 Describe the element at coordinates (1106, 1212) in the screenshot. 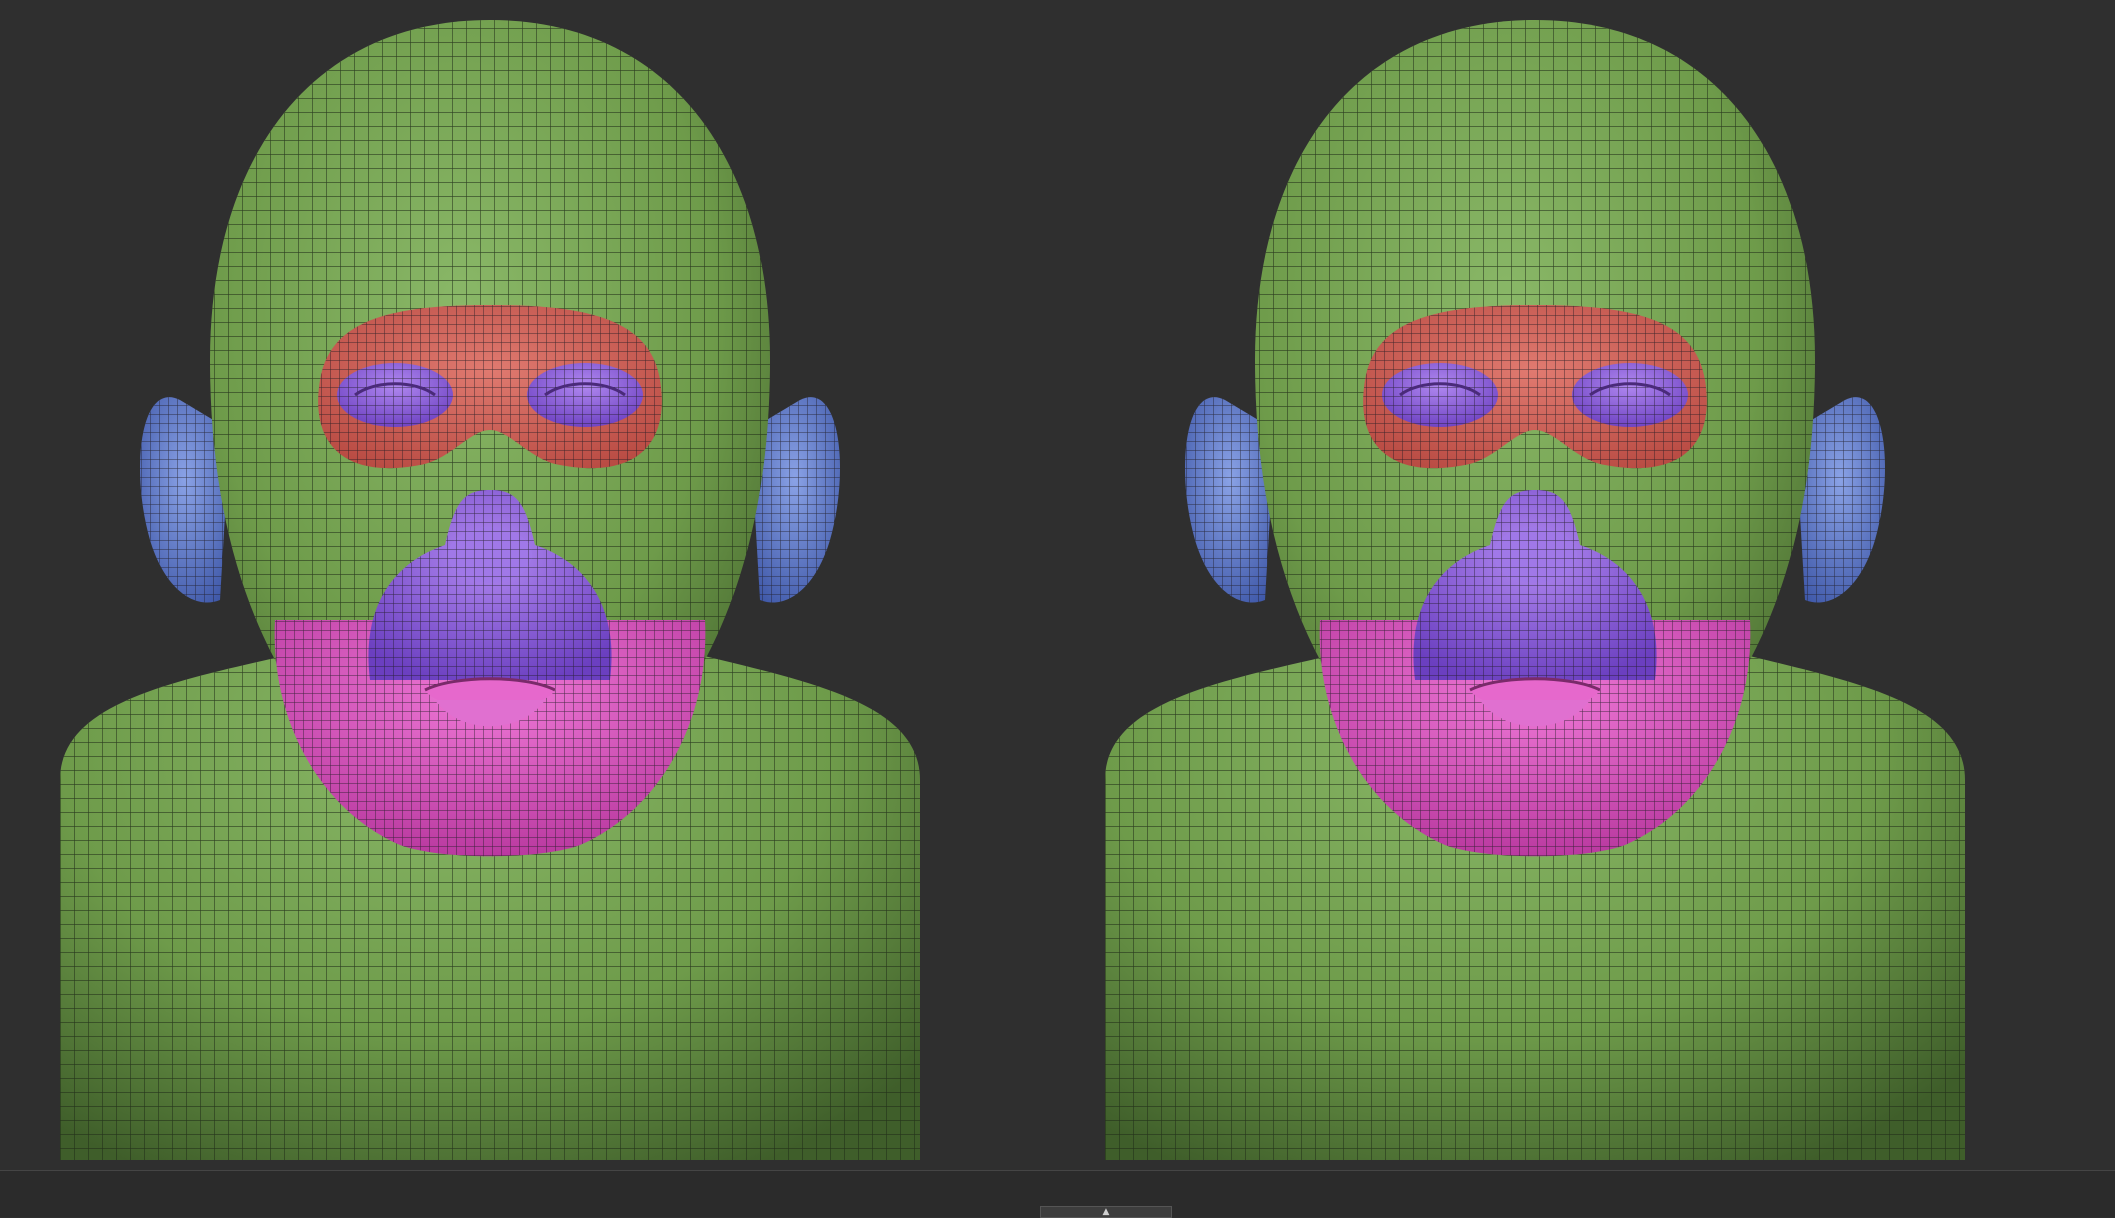

I see `shelf-toggle-handle: ▲` at that location.